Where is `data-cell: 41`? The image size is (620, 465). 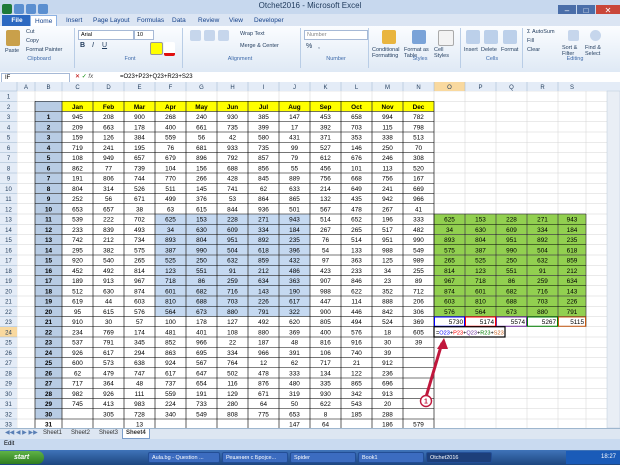 data-cell: 41 is located at coordinates (419, 209).